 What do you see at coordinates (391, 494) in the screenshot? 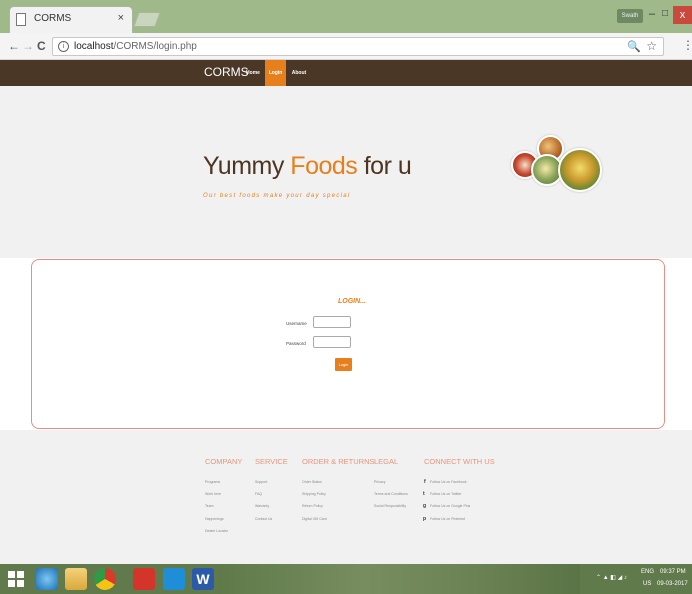
I see `footer-link: Terms and Conditions` at bounding box center [391, 494].